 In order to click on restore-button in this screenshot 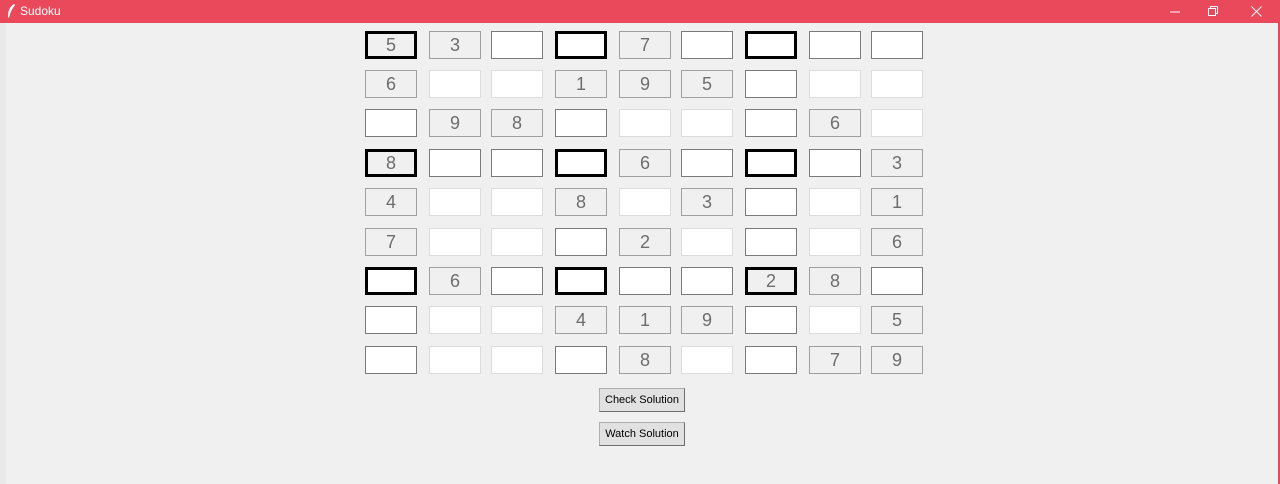, I will do `click(1214, 11)`.